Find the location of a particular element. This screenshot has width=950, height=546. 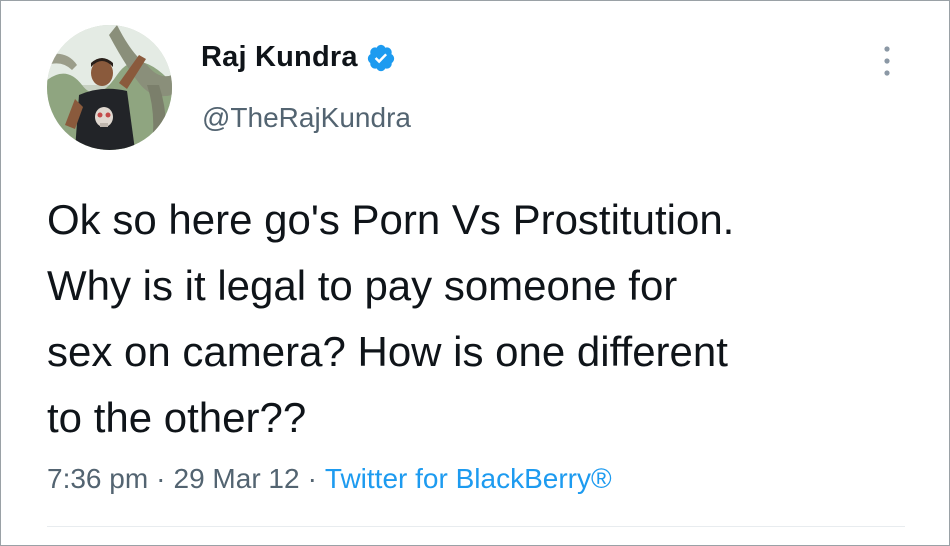

tweet-time: 7:36 pm is located at coordinates (97, 478).